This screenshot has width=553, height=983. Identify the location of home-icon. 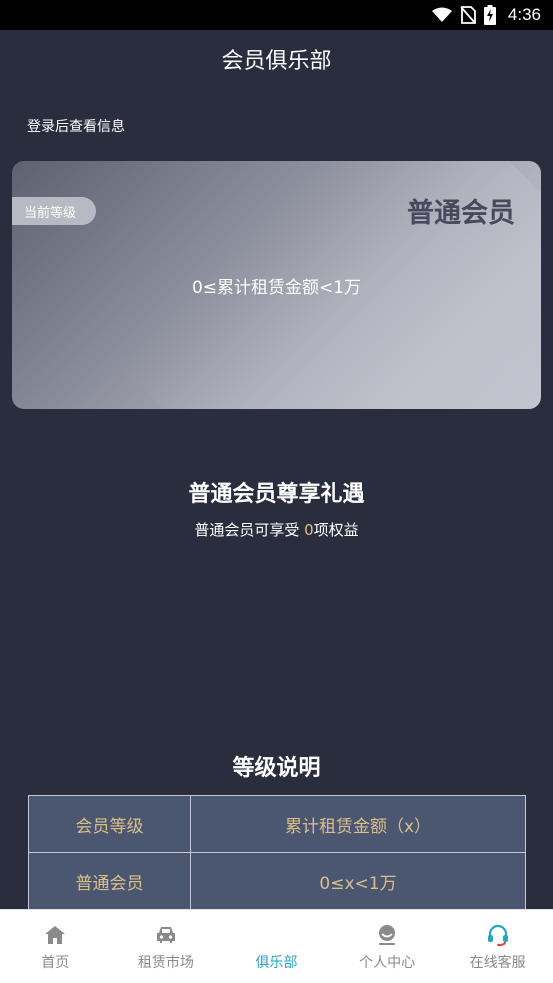
(55, 935).